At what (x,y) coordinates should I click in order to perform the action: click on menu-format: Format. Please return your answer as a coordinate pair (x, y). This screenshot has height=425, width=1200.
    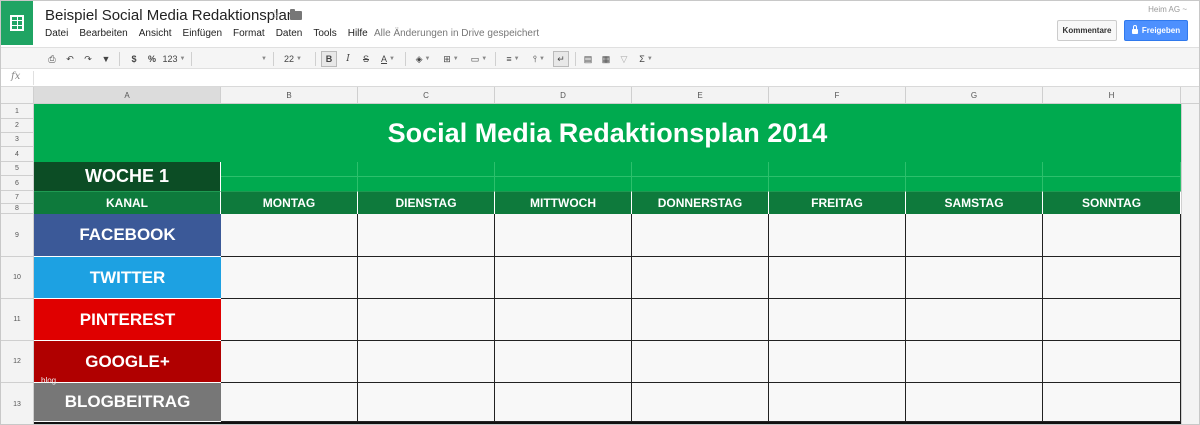
    Looking at the image, I should click on (249, 33).